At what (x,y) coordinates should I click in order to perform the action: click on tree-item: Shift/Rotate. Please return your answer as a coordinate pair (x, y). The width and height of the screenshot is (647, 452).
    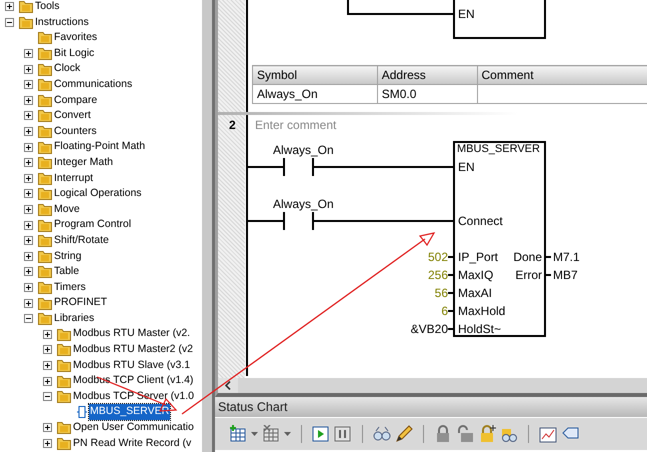
    Looking at the image, I should click on (81, 240).